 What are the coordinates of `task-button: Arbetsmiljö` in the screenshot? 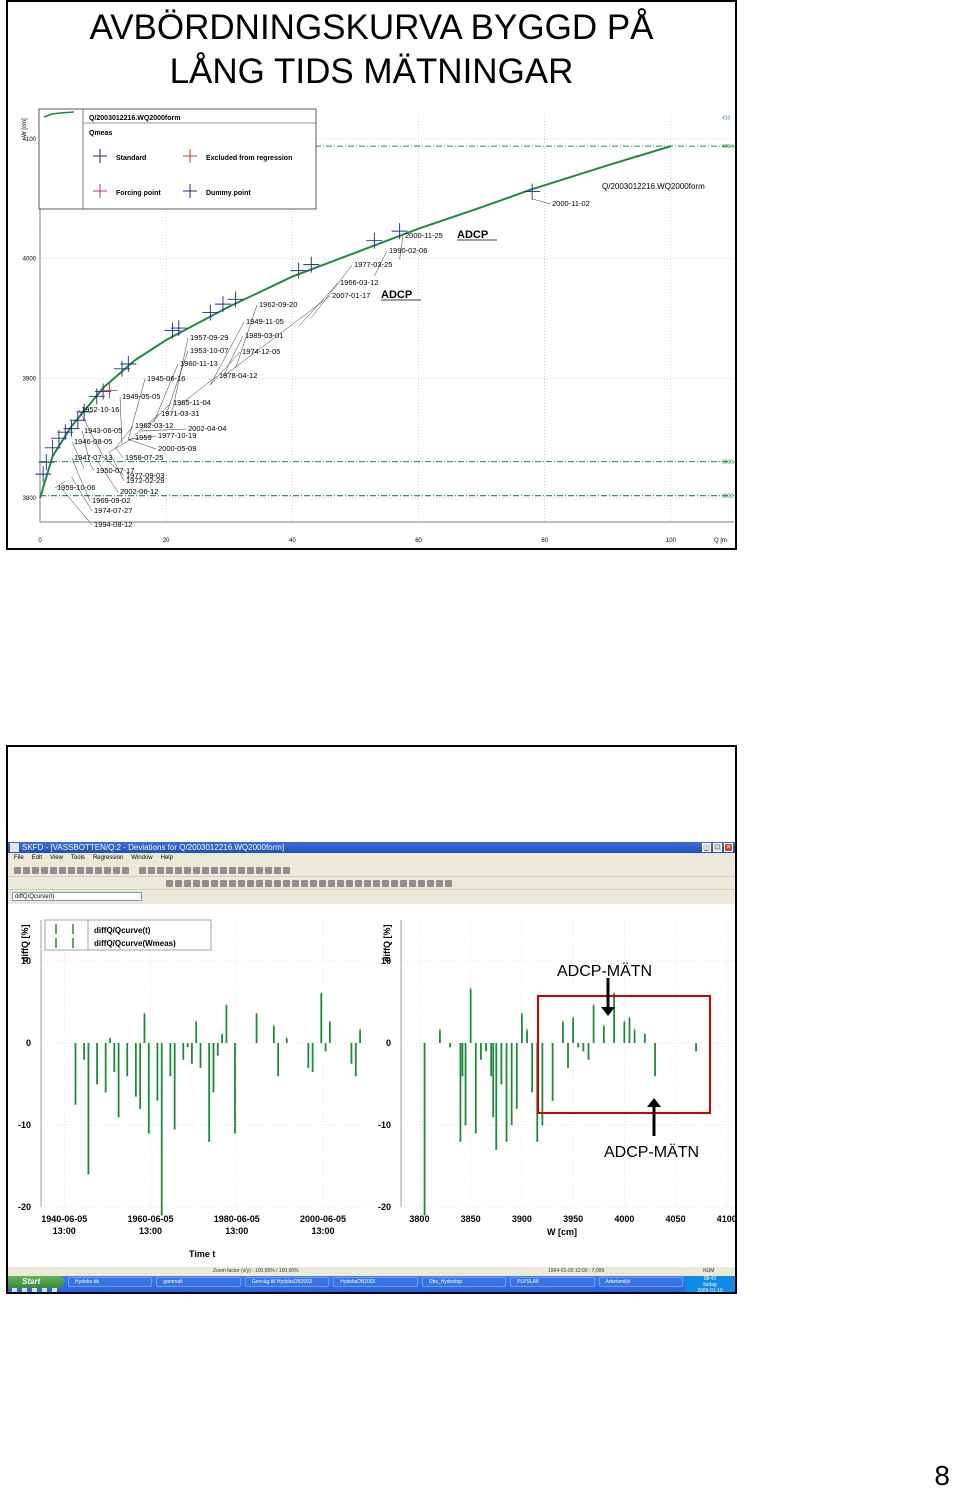 It's located at (640, 1282).